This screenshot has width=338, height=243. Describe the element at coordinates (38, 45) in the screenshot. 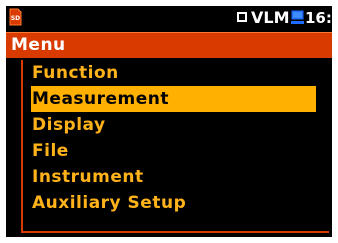

I see `page-title: Menu` at that location.